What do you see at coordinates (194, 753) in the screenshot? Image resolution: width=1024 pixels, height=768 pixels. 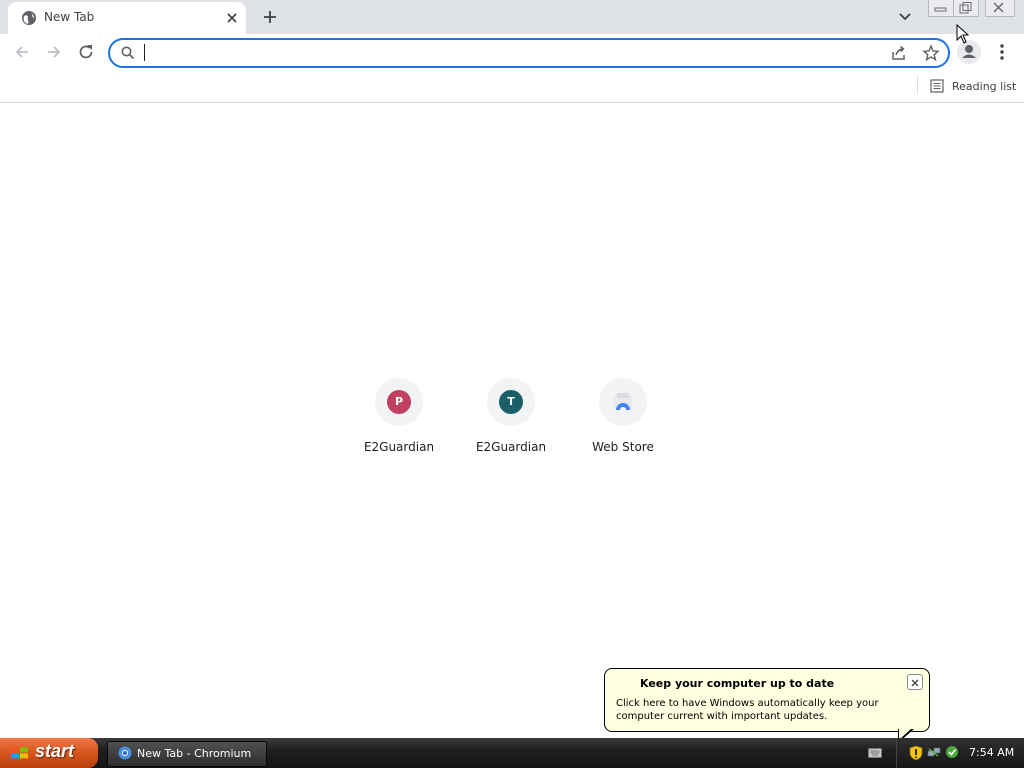 I see `taskbar-item-label: New Tab - Chromium` at bounding box center [194, 753].